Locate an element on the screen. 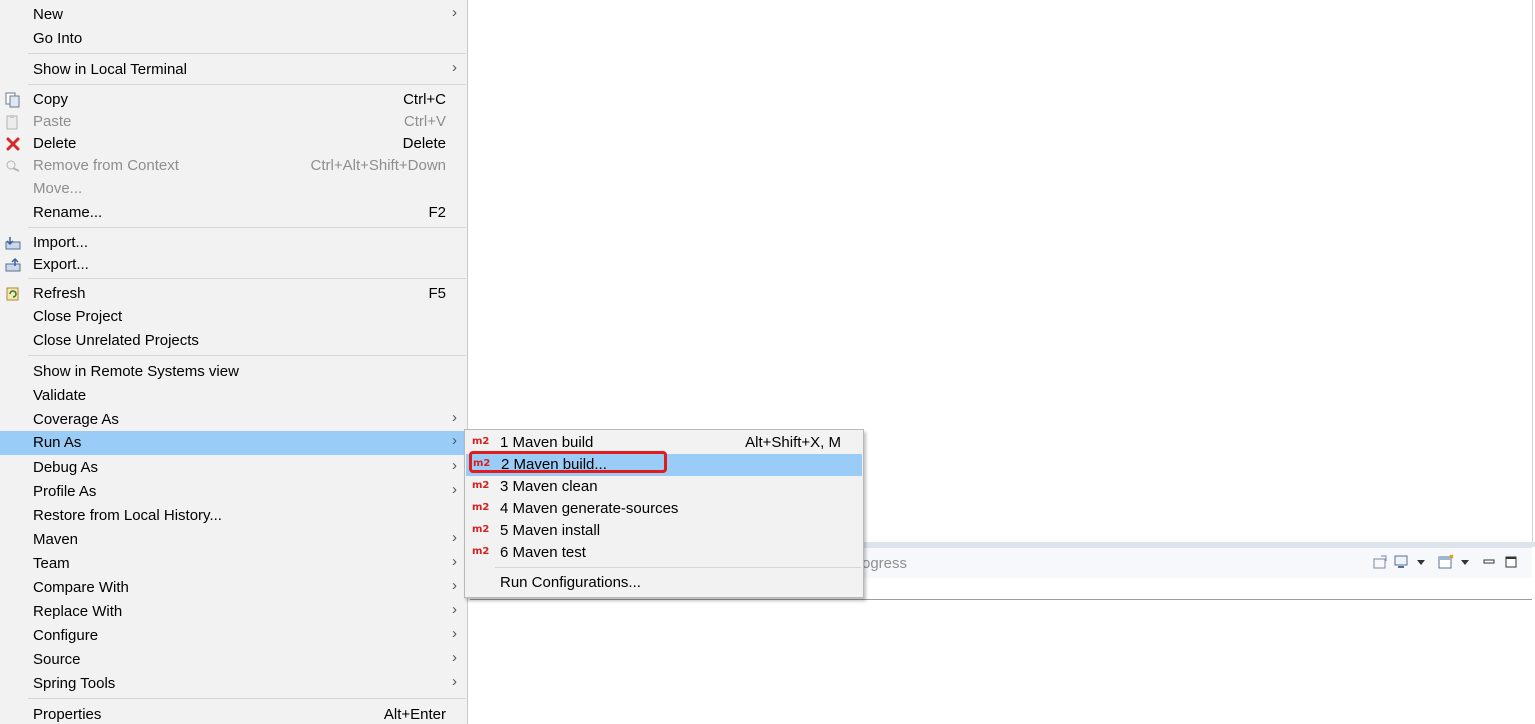 The height and width of the screenshot is (724, 1535). paste-icon is located at coordinates (13, 122).